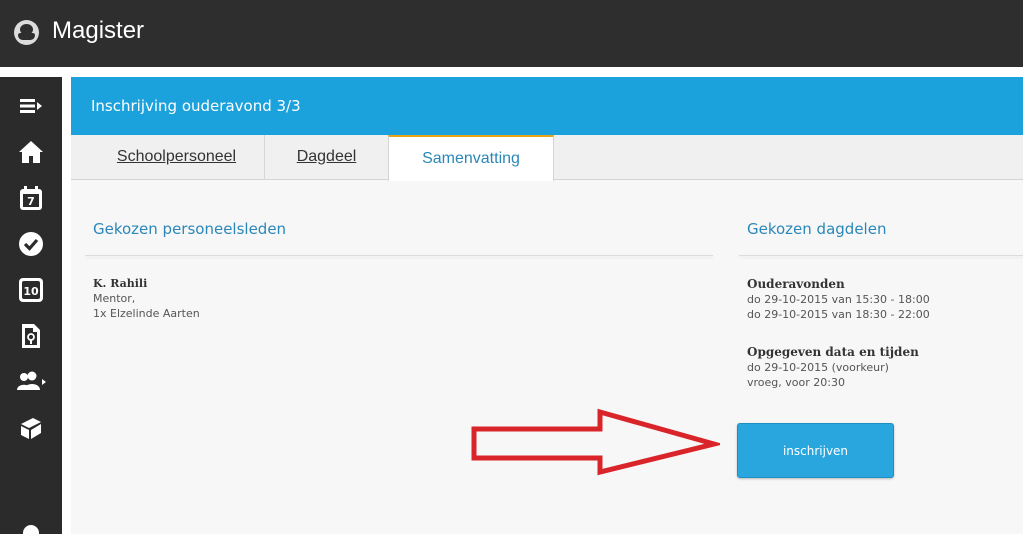 Image resolution: width=1023 pixels, height=534 pixels. Describe the element at coordinates (817, 229) in the screenshot. I see `section-heading-dagdelen: Gekozen dagdelen` at that location.